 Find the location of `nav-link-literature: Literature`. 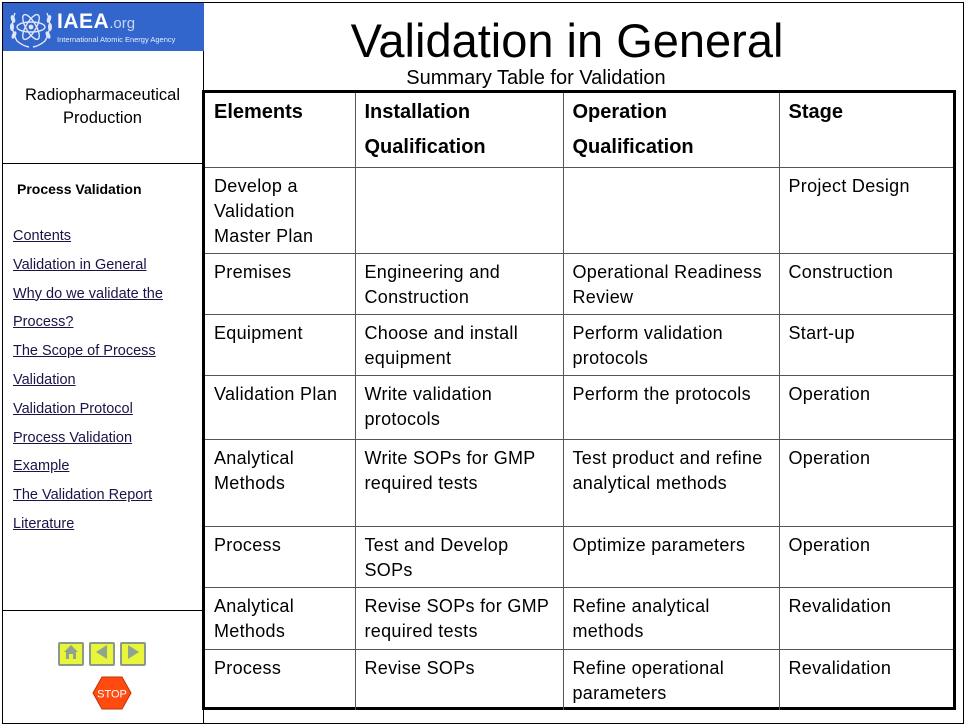

nav-link-literature: Literature is located at coordinates (88, 524).